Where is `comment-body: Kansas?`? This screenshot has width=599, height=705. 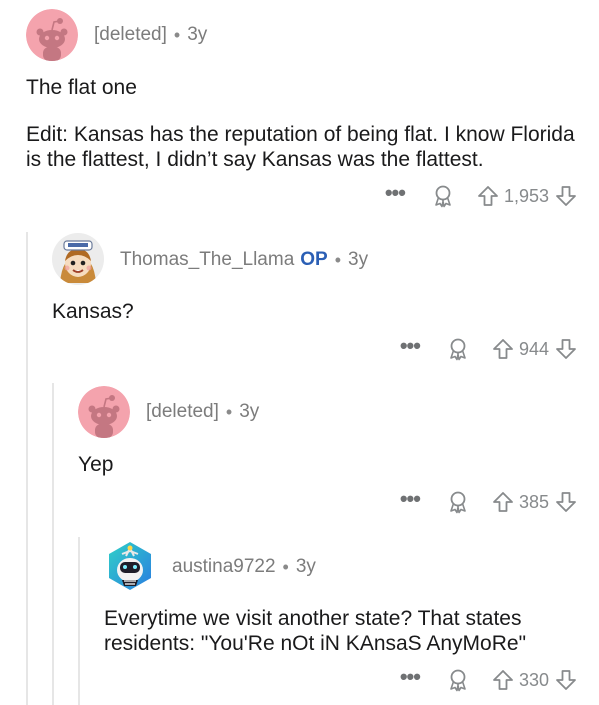
comment-body: Kansas? is located at coordinates (312, 311).